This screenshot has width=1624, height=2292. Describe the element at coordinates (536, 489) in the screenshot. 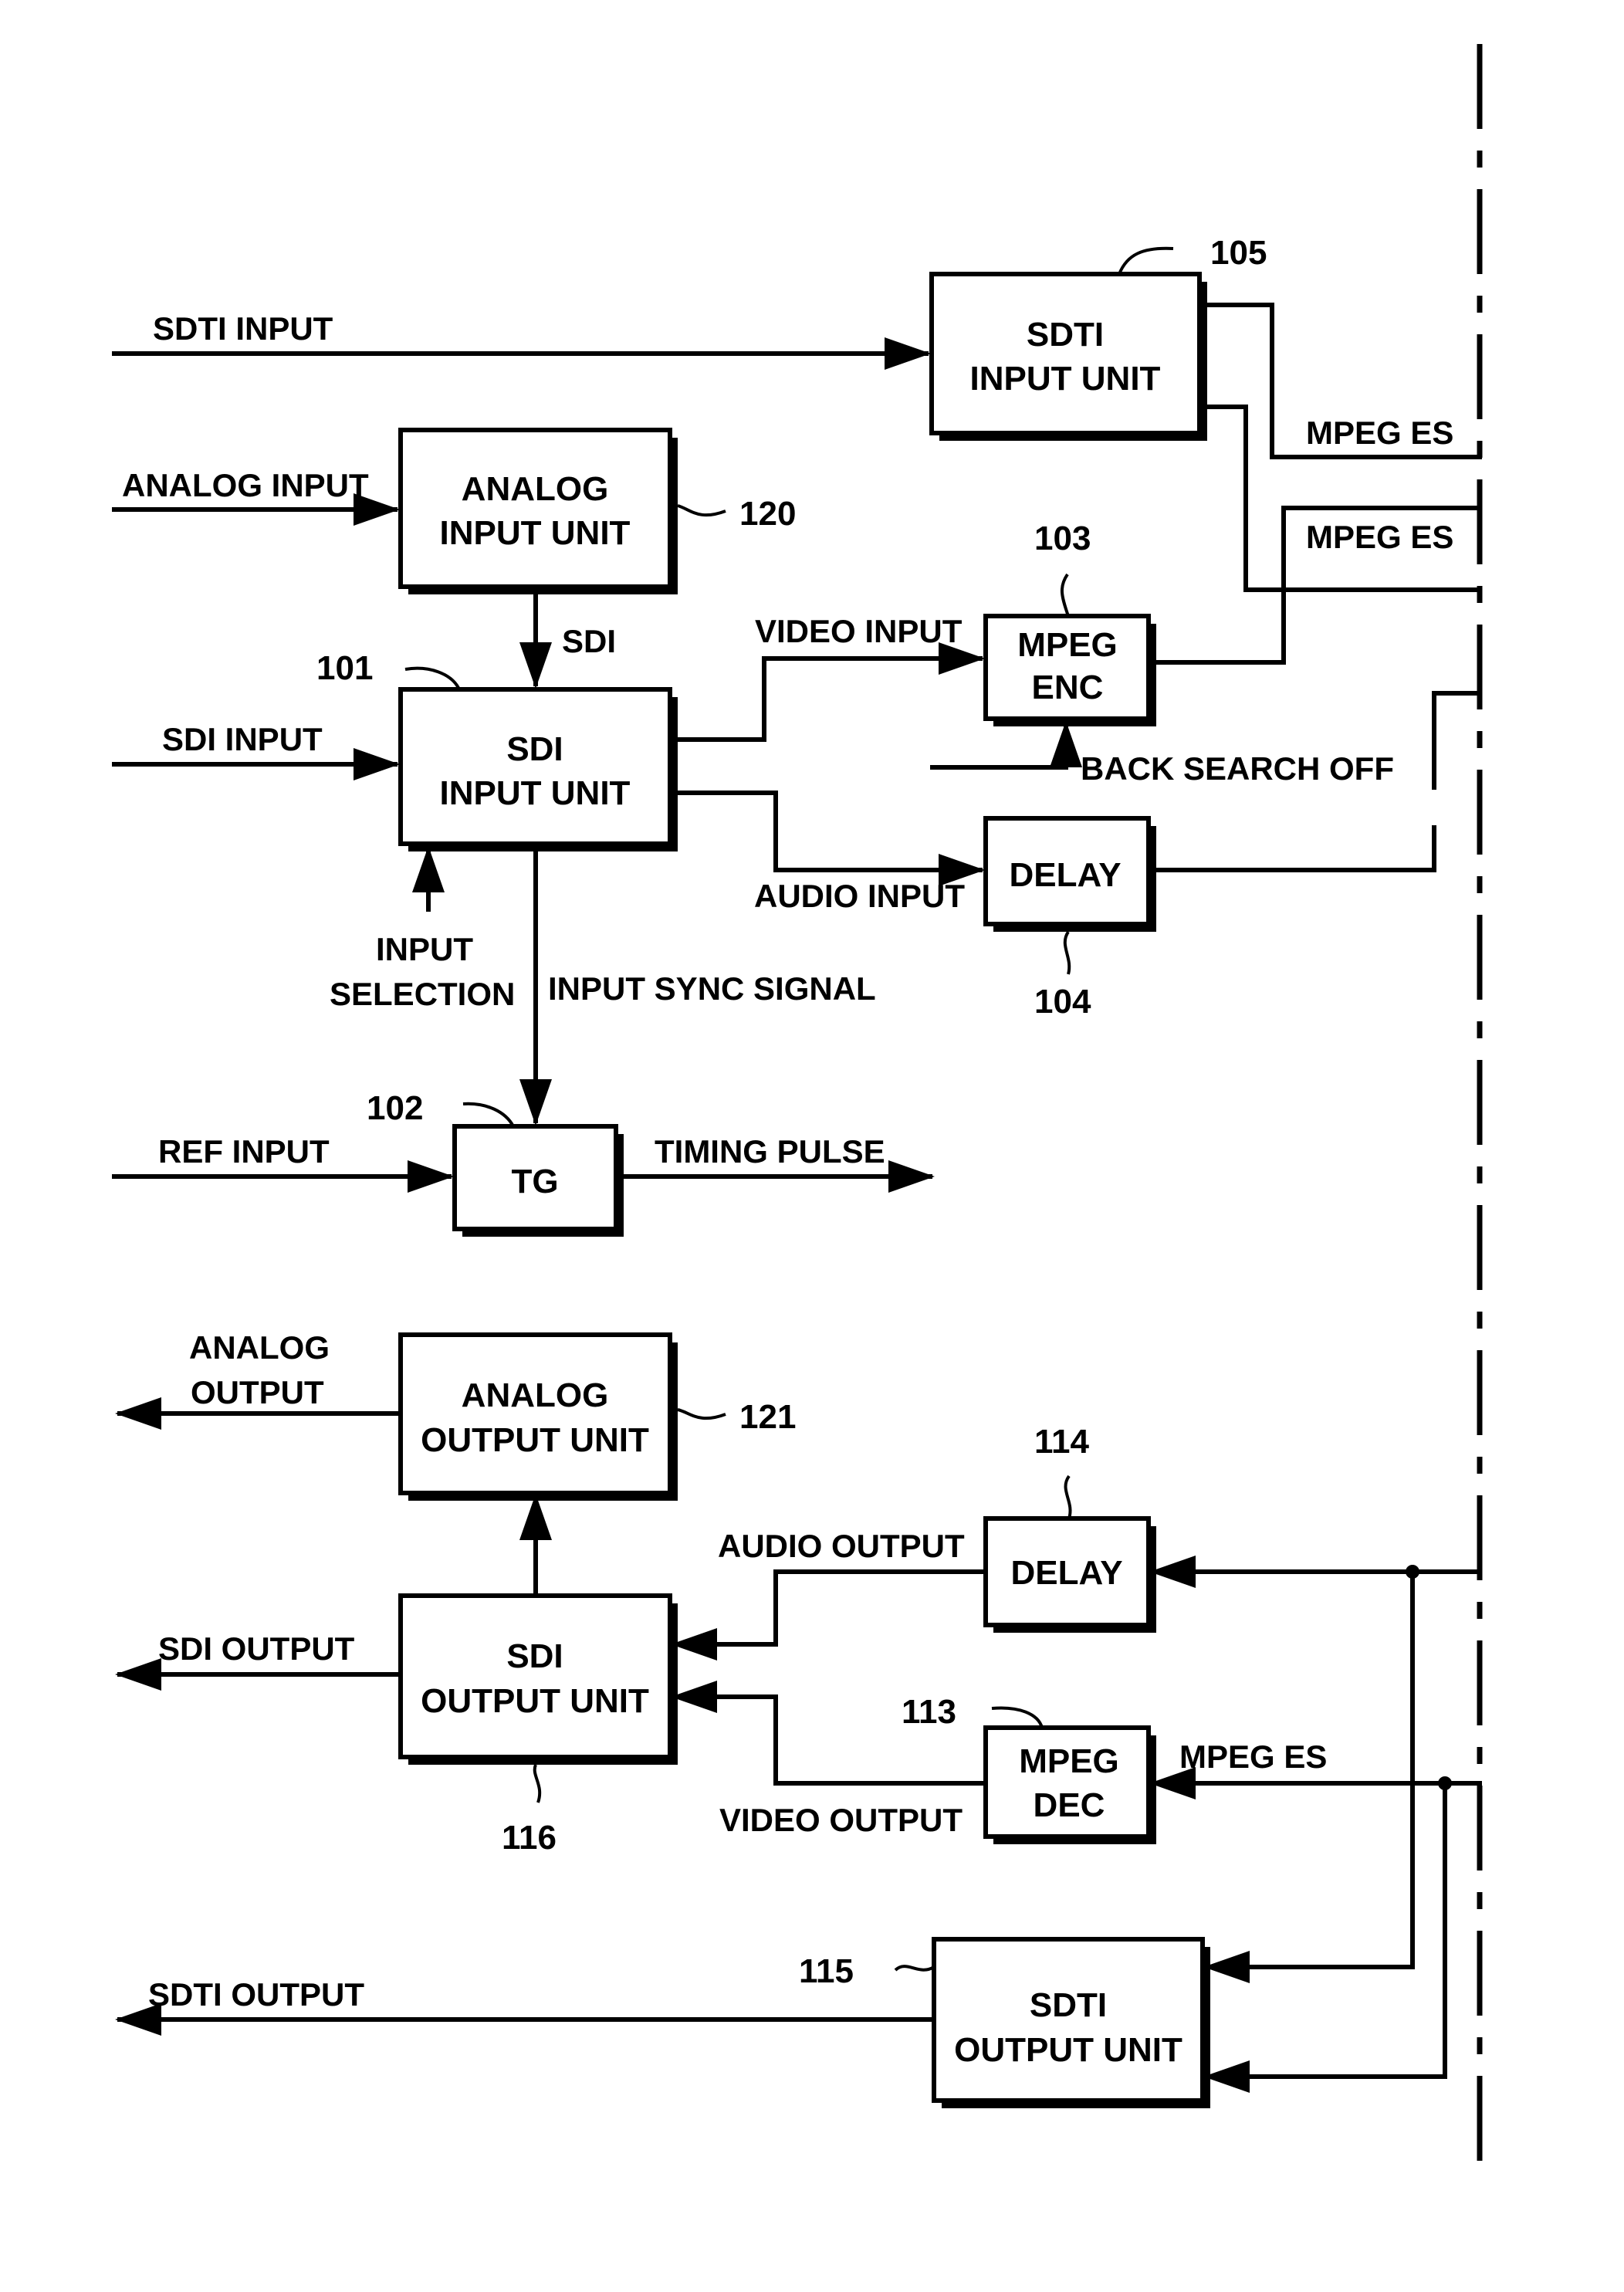

I see `analog-input-unit-label-1: ANALOG` at that location.